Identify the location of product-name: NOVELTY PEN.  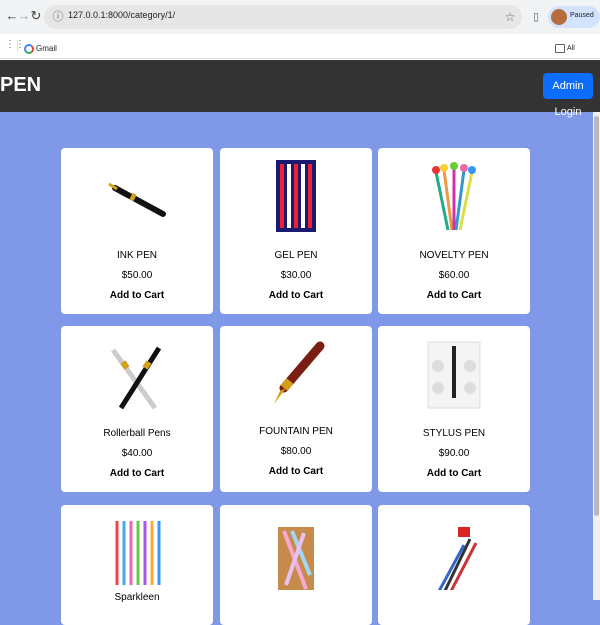
(454, 255).